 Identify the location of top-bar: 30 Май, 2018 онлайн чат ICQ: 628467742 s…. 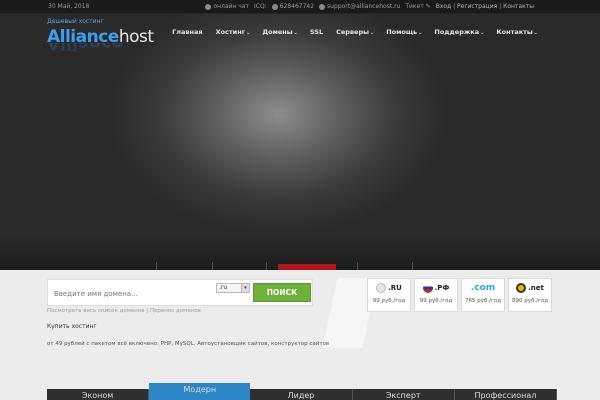
(300, 7).